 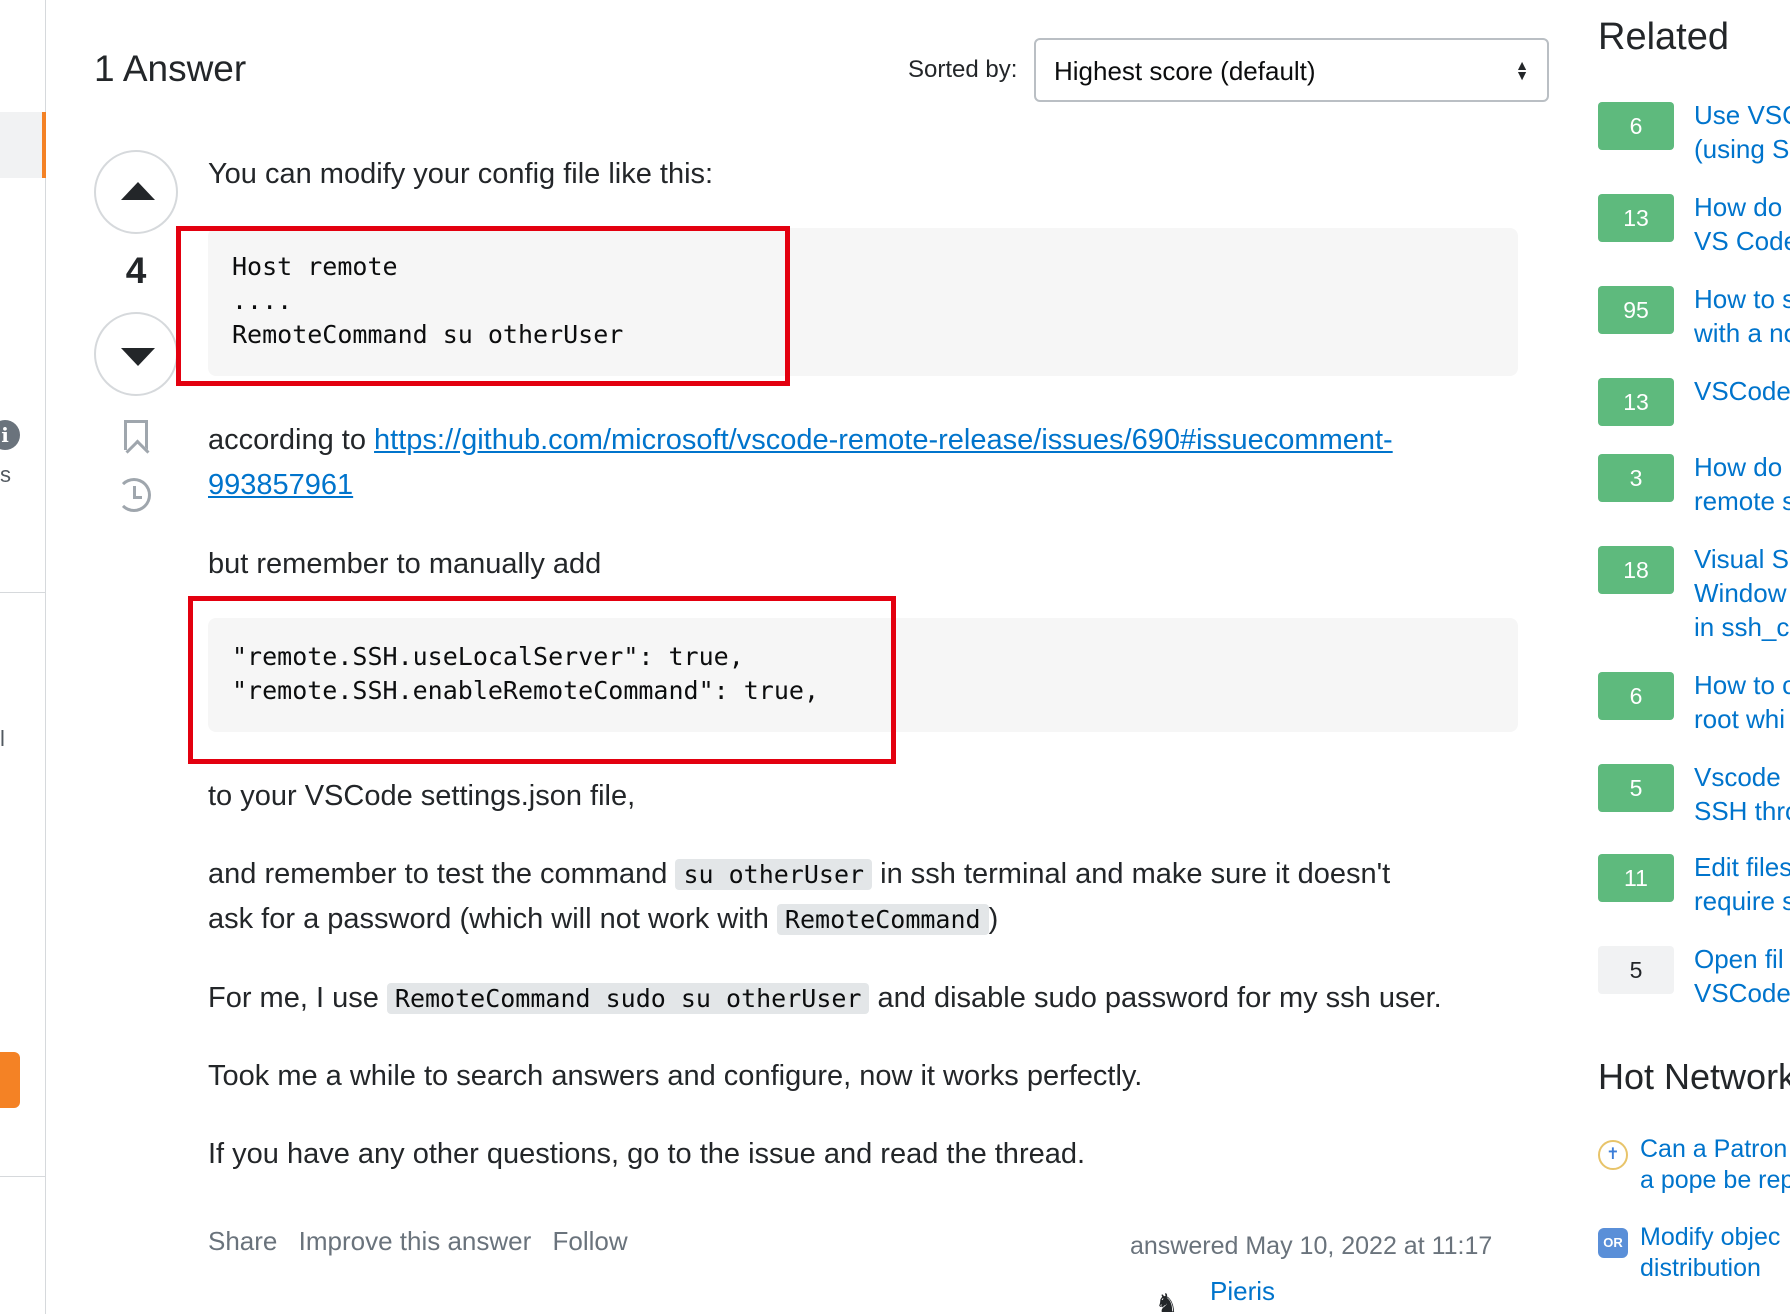 I want to click on related-item: 18 Visual S Window in ssh_c, so click(x=1694, y=602).